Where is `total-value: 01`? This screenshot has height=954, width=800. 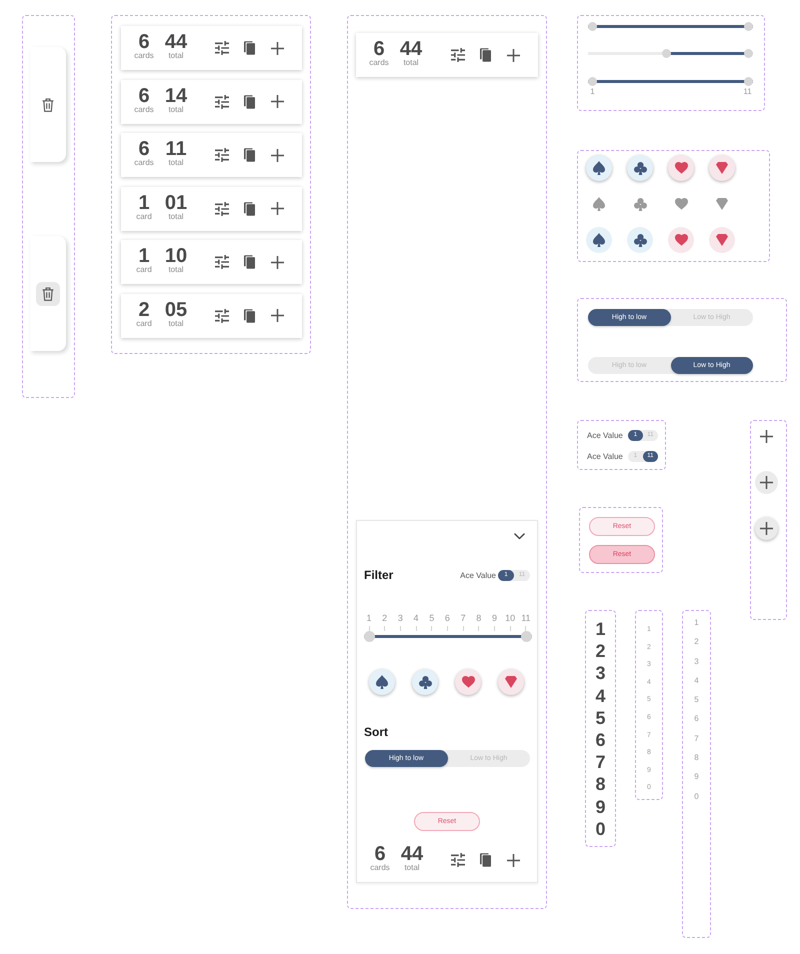
total-value: 01 is located at coordinates (176, 203).